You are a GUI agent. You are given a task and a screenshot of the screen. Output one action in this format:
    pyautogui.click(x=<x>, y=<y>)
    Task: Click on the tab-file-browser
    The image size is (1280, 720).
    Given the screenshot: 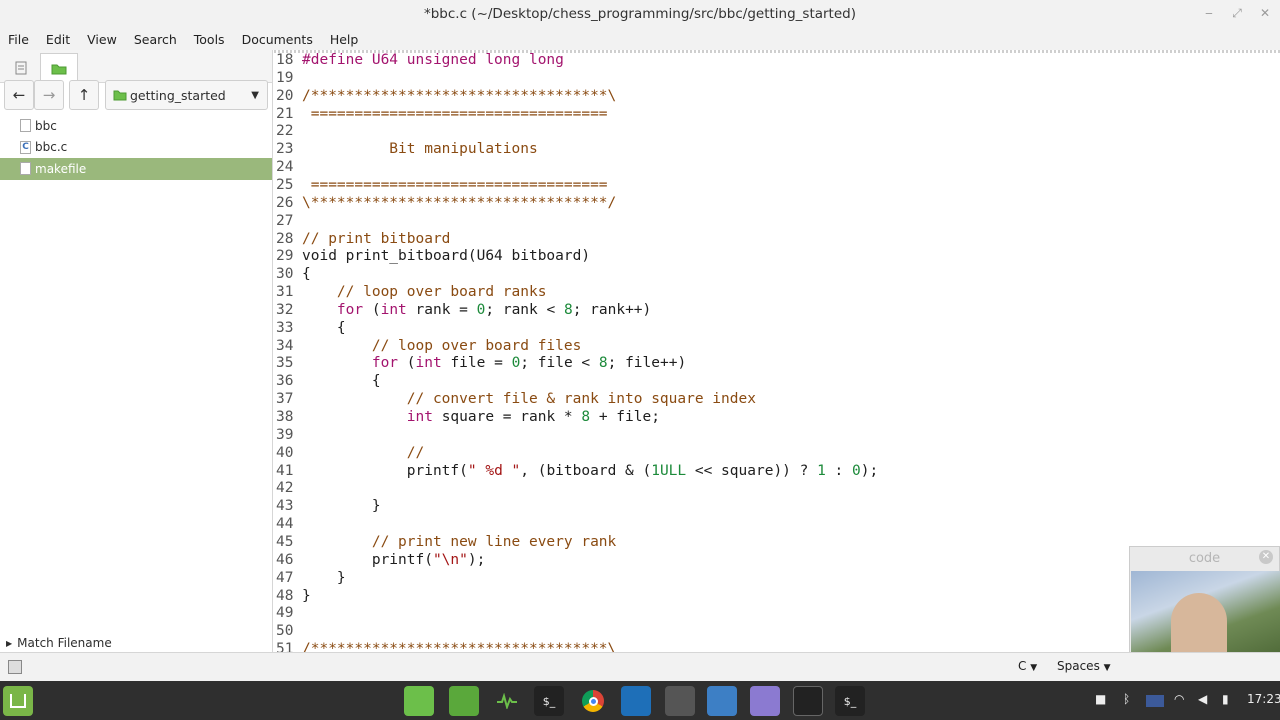 What is the action you would take?
    pyautogui.click(x=59, y=68)
    